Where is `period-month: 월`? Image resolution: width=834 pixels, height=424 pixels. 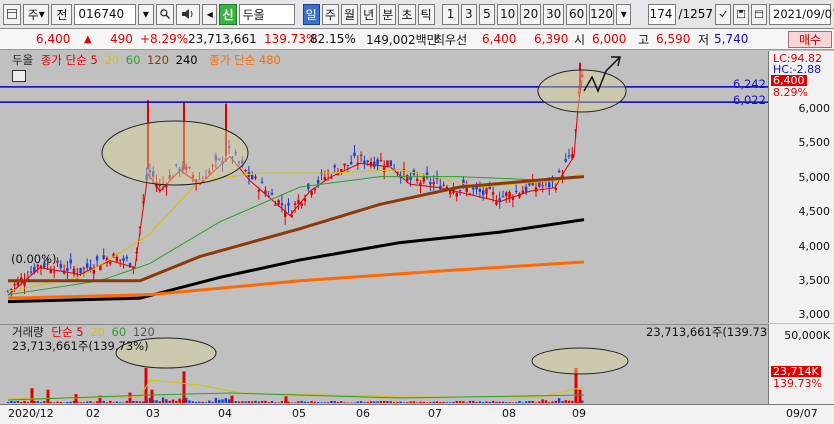
period-month: 월 is located at coordinates (349, 14).